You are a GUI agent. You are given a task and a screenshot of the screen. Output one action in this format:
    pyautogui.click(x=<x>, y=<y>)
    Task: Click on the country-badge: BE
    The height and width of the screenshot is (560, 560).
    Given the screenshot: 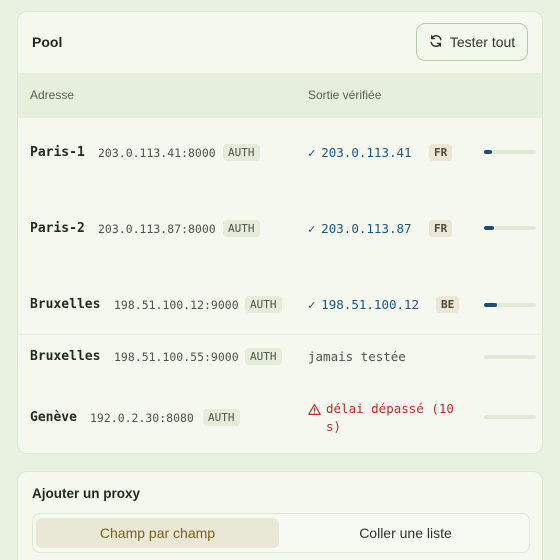 What is the action you would take?
    pyautogui.click(x=448, y=304)
    